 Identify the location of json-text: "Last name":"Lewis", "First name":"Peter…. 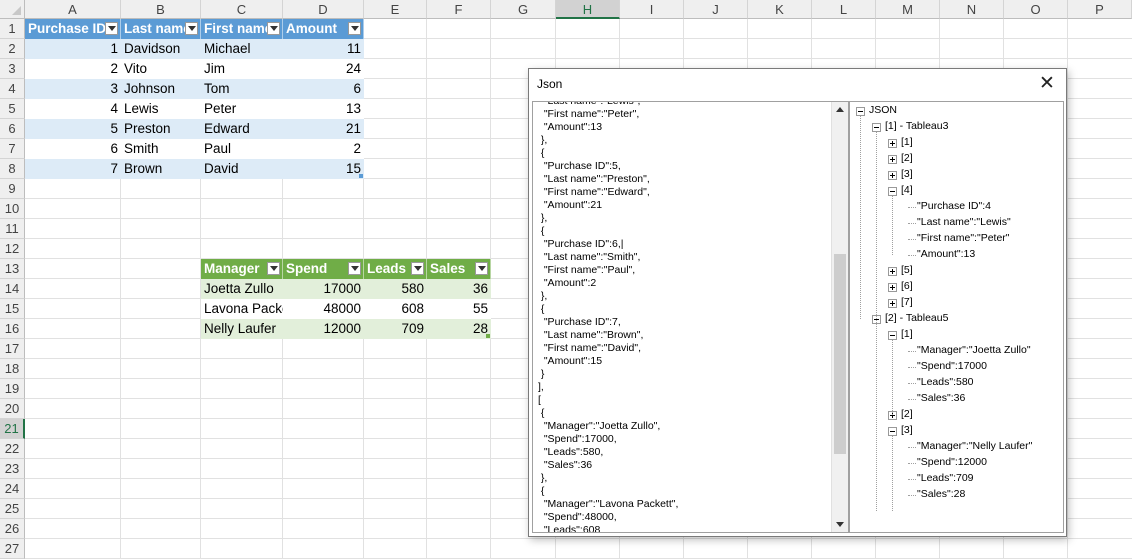
(608, 317).